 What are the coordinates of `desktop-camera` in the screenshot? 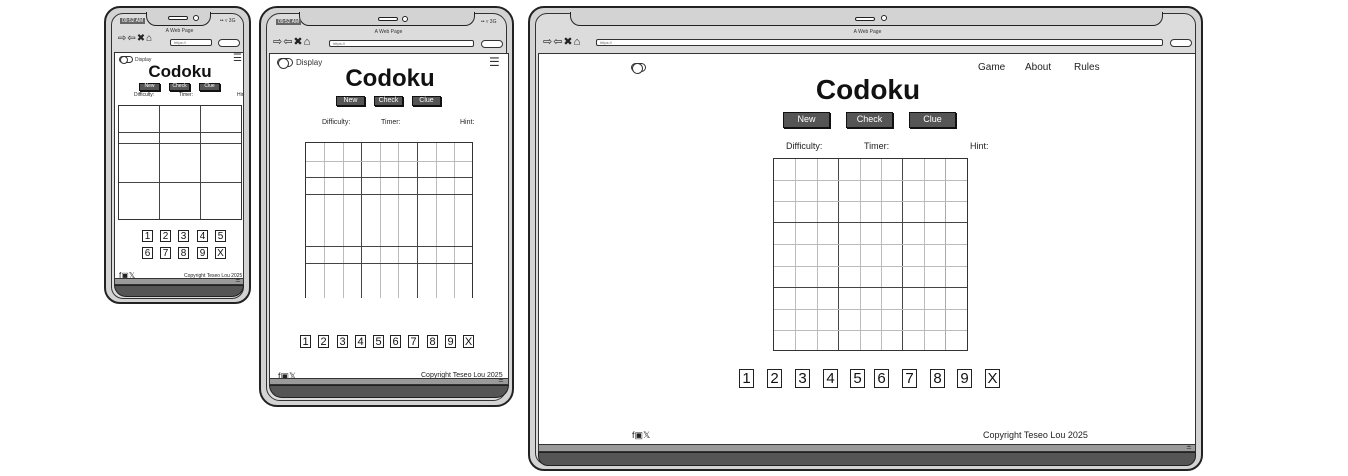 It's located at (884, 18).